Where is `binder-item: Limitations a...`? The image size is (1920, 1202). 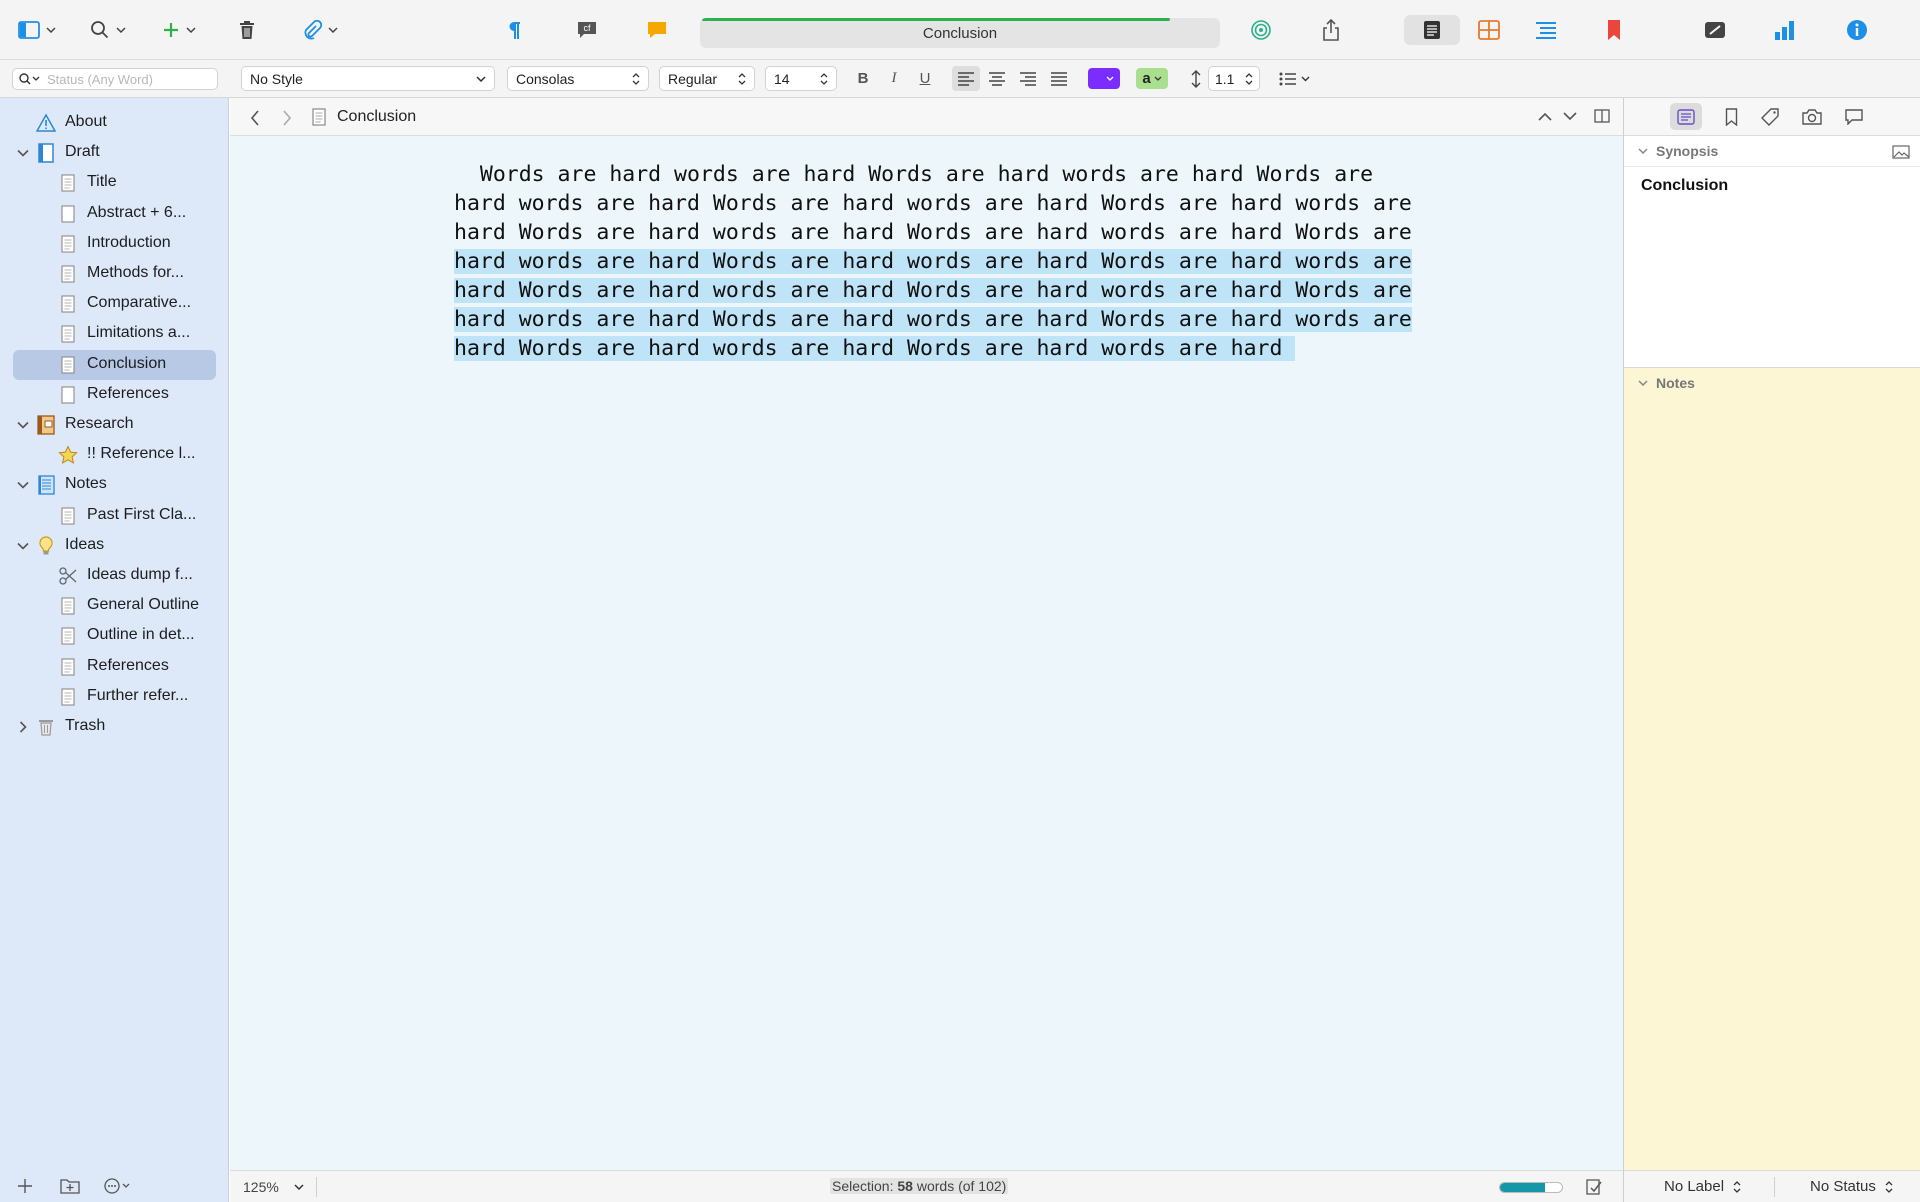 binder-item: Limitations a... is located at coordinates (114, 334).